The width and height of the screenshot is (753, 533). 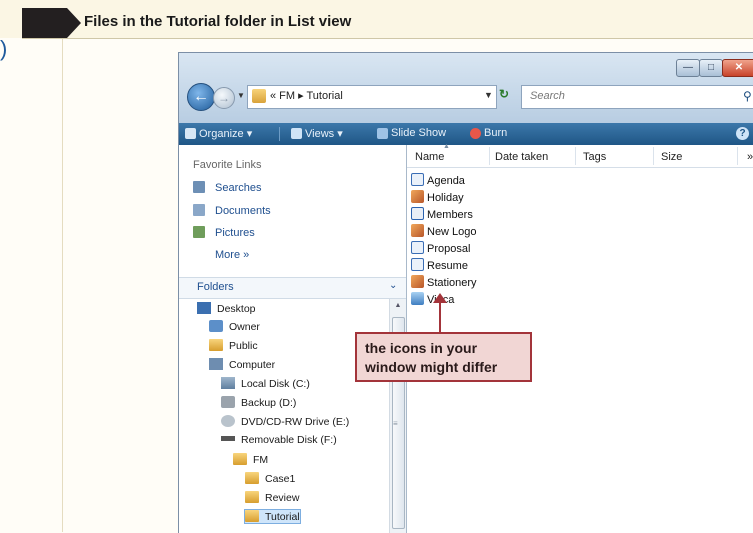 I want to click on file-item-new-logo: New Logo, so click(x=444, y=231).